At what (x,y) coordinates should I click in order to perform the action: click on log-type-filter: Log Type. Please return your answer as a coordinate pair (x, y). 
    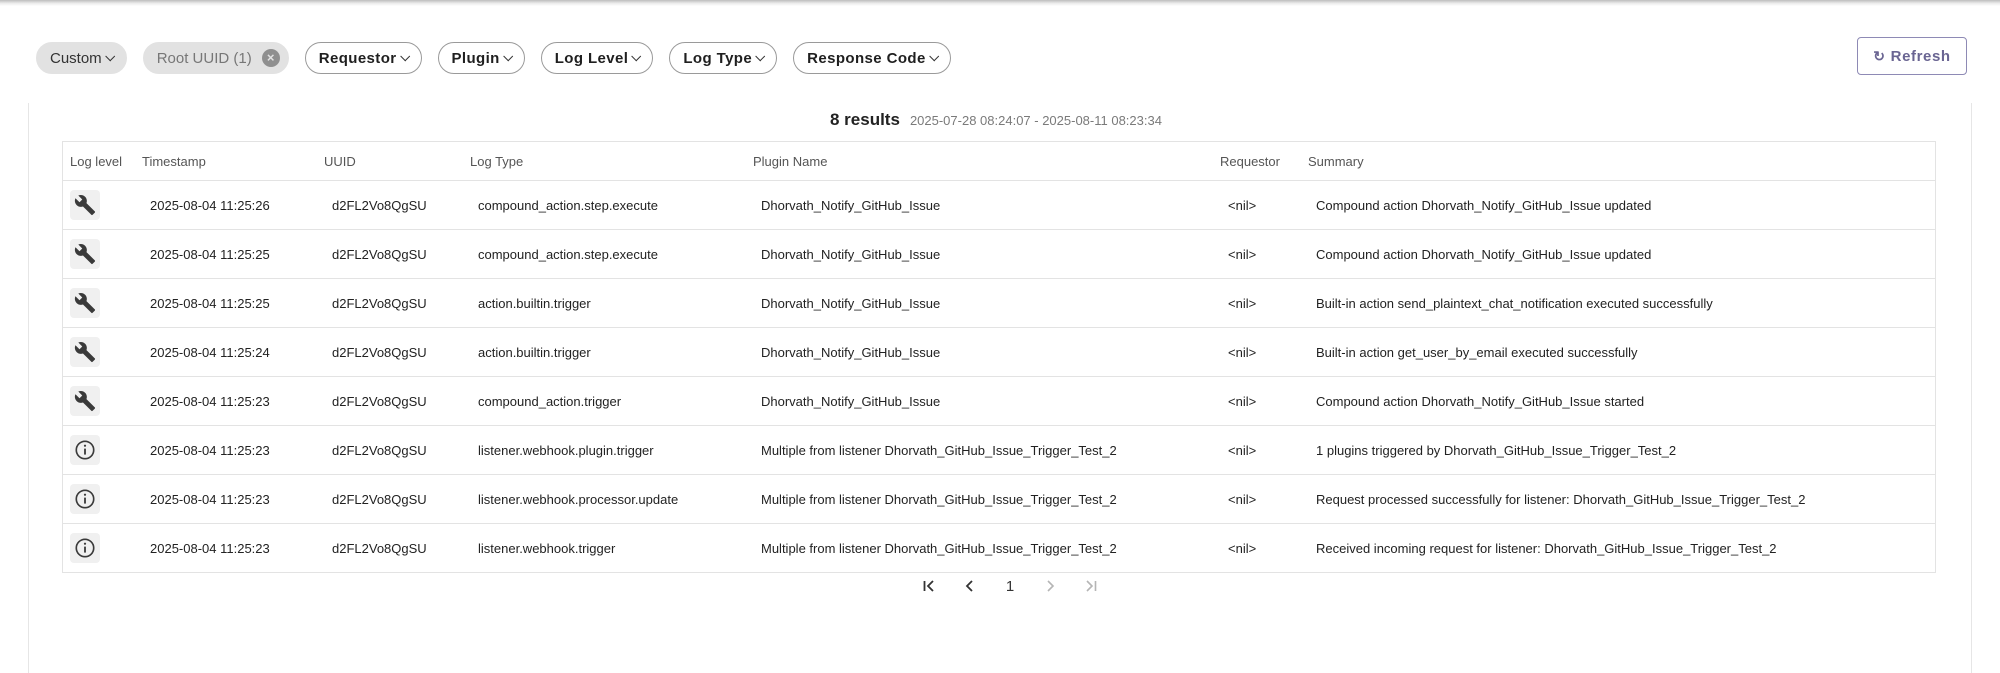
    Looking at the image, I should click on (723, 58).